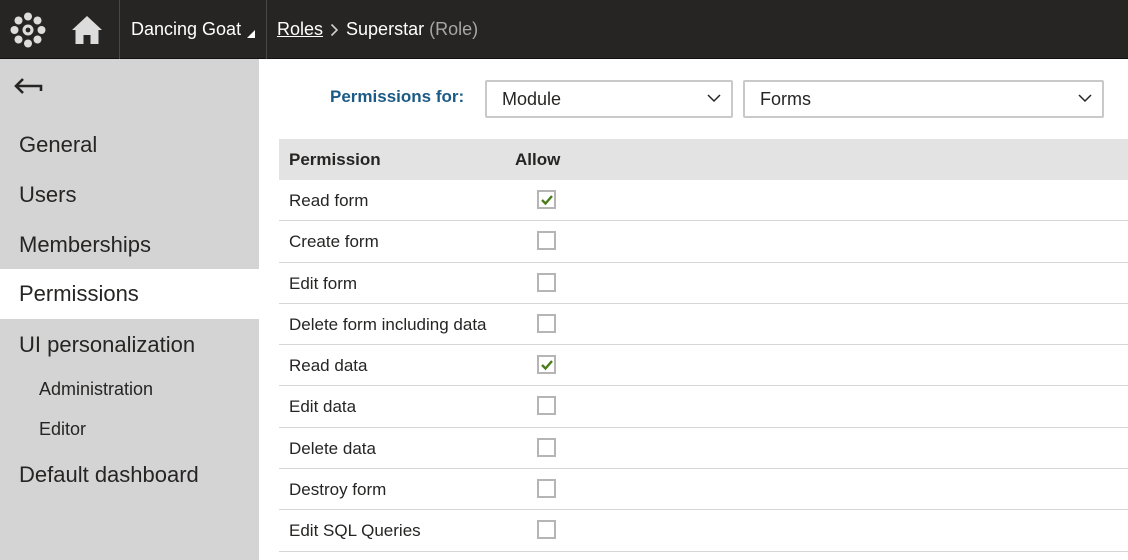 This screenshot has width=1128, height=560. Describe the element at coordinates (85, 244) in the screenshot. I see `sidebar-item-label: Memberships` at that location.